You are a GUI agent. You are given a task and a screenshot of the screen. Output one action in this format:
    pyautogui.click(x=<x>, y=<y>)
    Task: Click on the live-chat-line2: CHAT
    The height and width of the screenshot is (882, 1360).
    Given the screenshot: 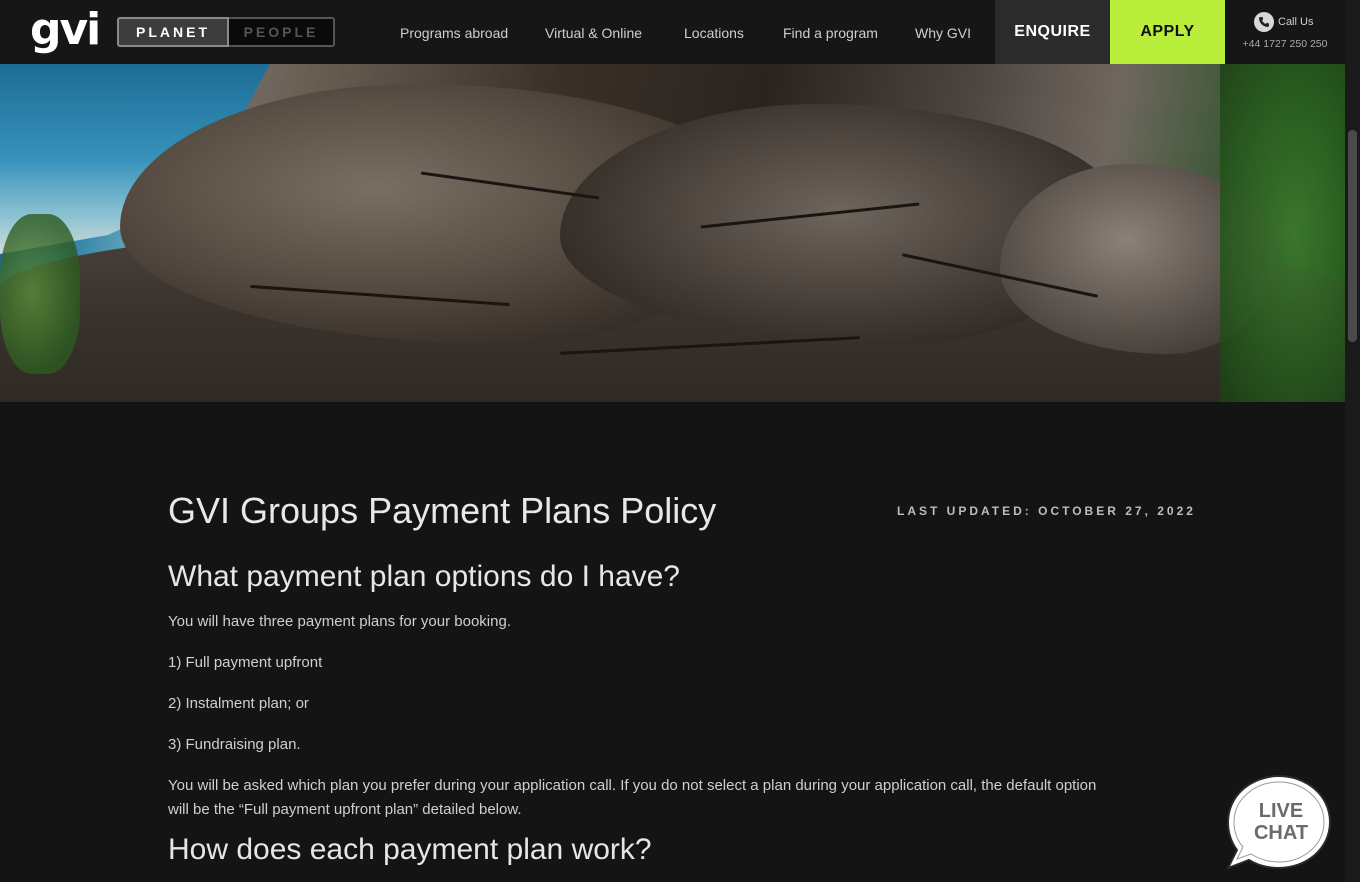 What is the action you would take?
    pyautogui.click(x=1281, y=833)
    